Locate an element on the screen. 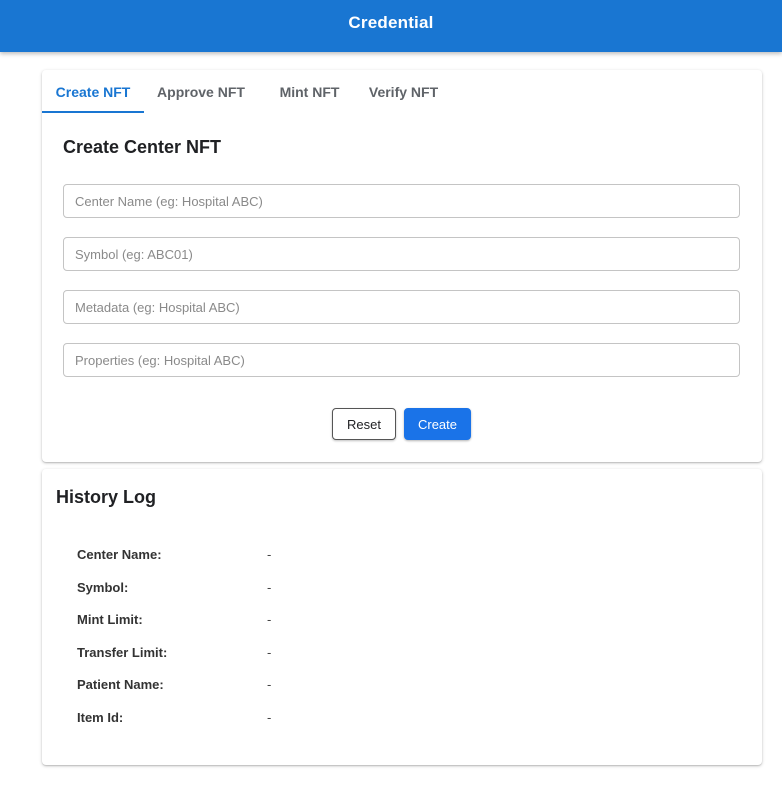 The width and height of the screenshot is (782, 785). reset-button: Reset is located at coordinates (364, 424).